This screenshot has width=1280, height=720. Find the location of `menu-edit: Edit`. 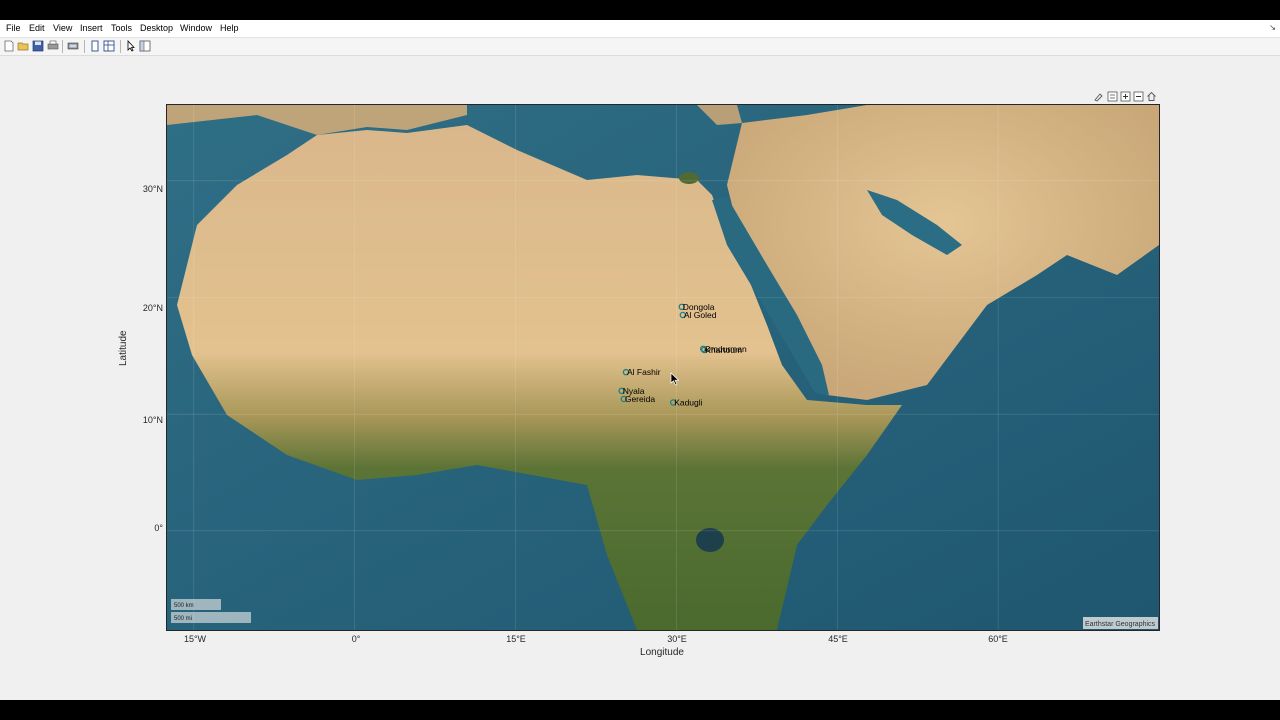

menu-edit: Edit is located at coordinates (37, 28).